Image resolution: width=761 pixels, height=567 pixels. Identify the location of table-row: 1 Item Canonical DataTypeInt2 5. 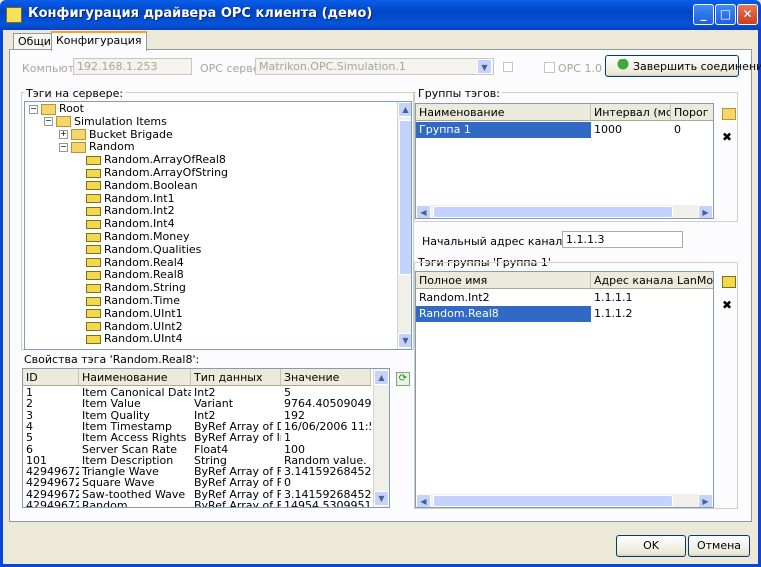
(197, 392).